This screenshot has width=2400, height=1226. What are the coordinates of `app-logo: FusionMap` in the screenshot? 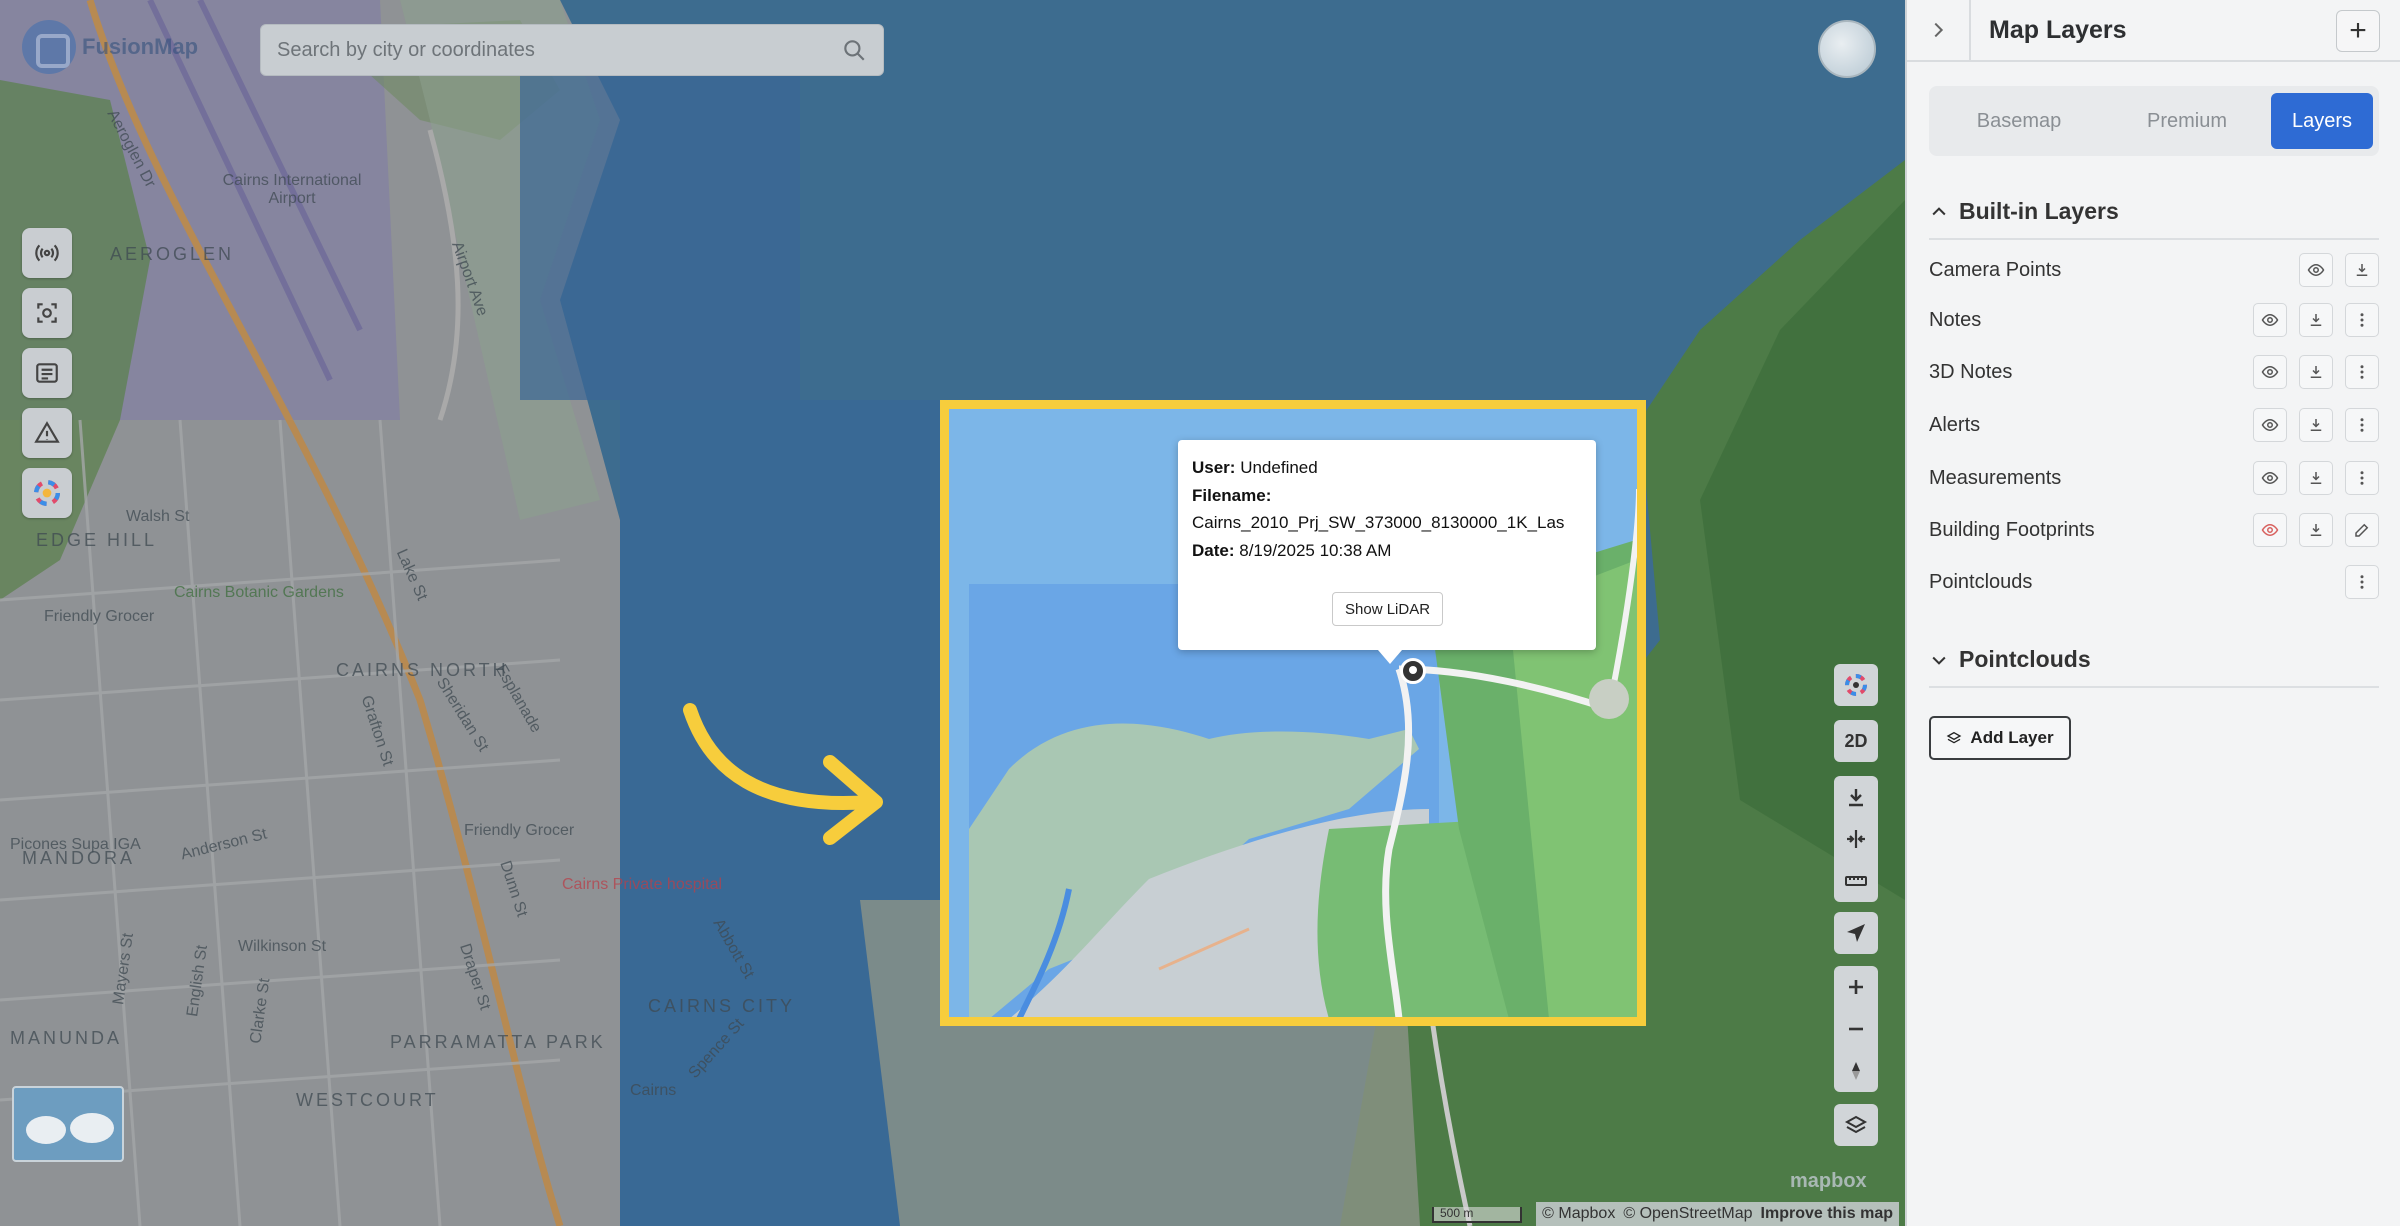 It's located at (110, 47).